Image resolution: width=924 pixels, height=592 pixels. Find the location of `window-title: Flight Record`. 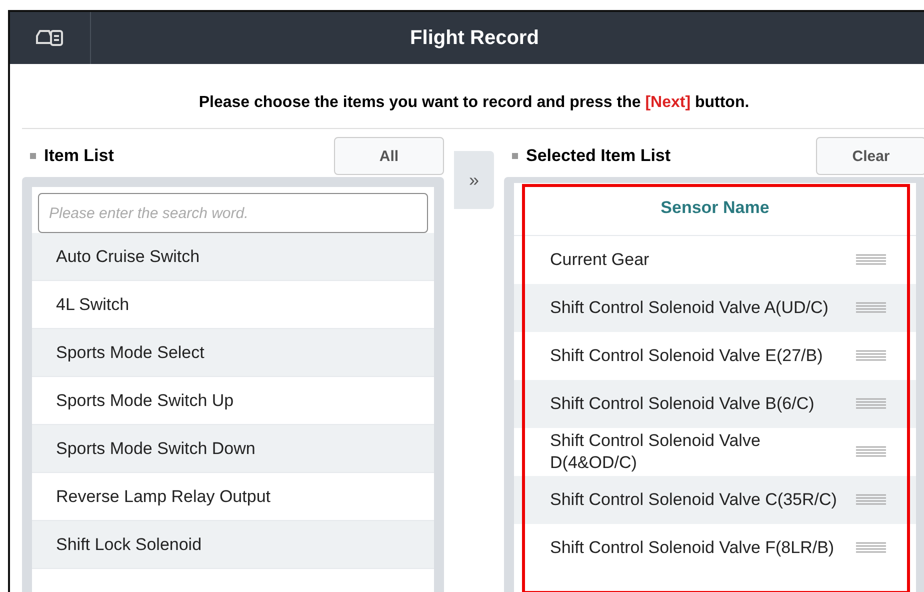

window-title: Flight Record is located at coordinates (474, 38).